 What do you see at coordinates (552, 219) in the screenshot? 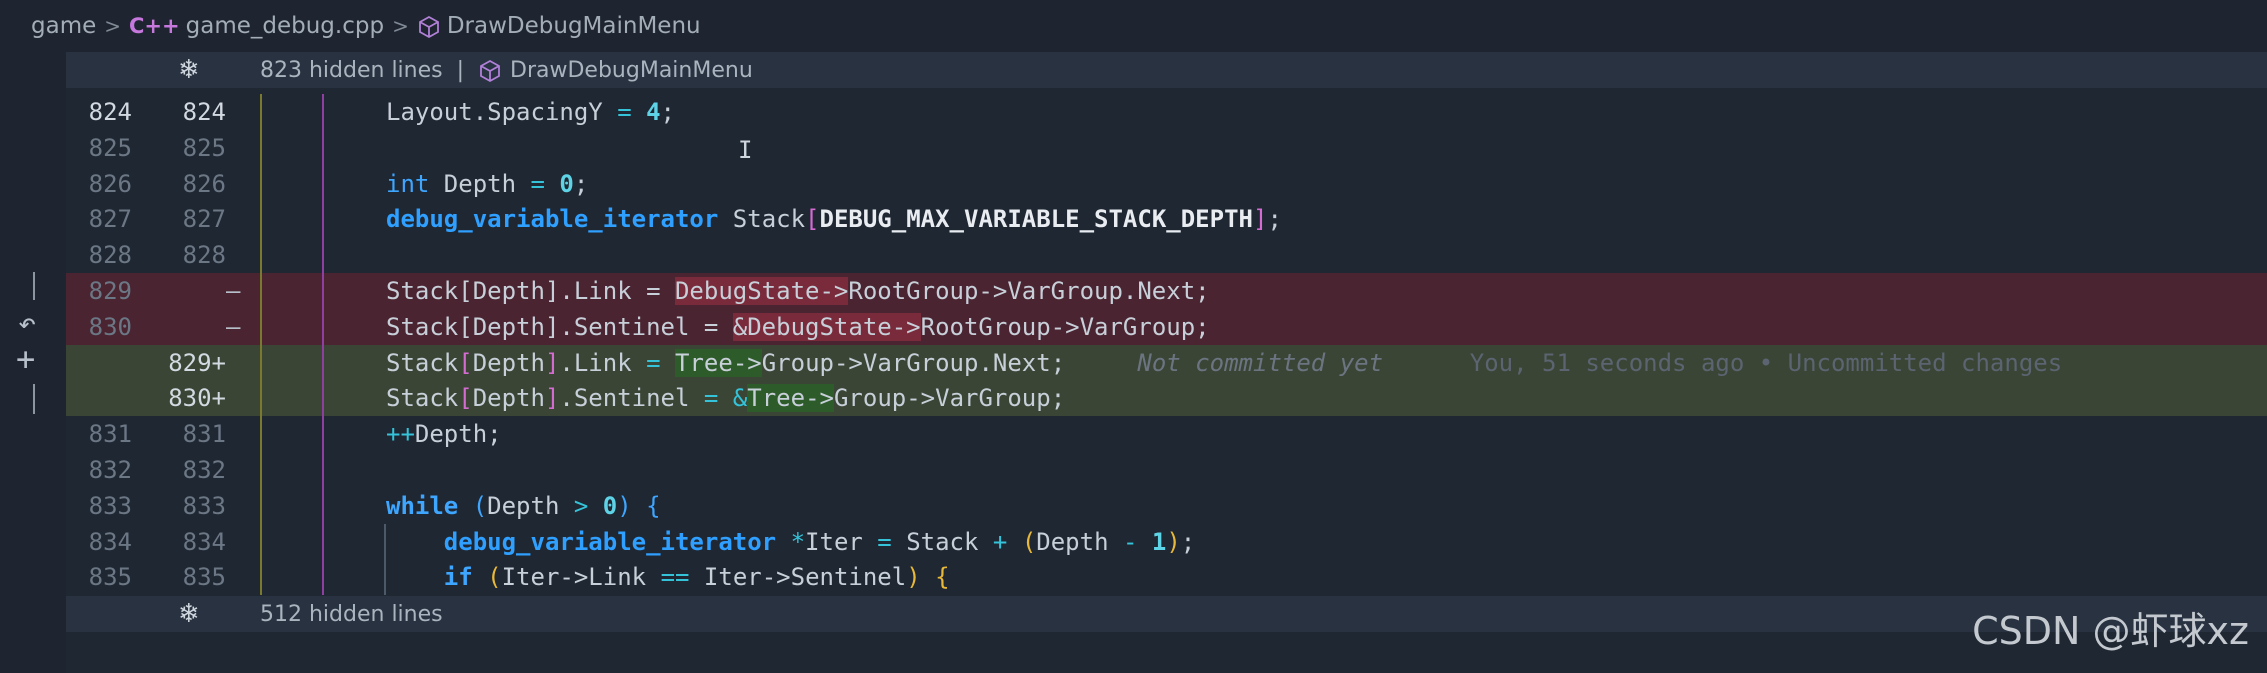
I see `type-name: debug_variable_iterator` at bounding box center [552, 219].